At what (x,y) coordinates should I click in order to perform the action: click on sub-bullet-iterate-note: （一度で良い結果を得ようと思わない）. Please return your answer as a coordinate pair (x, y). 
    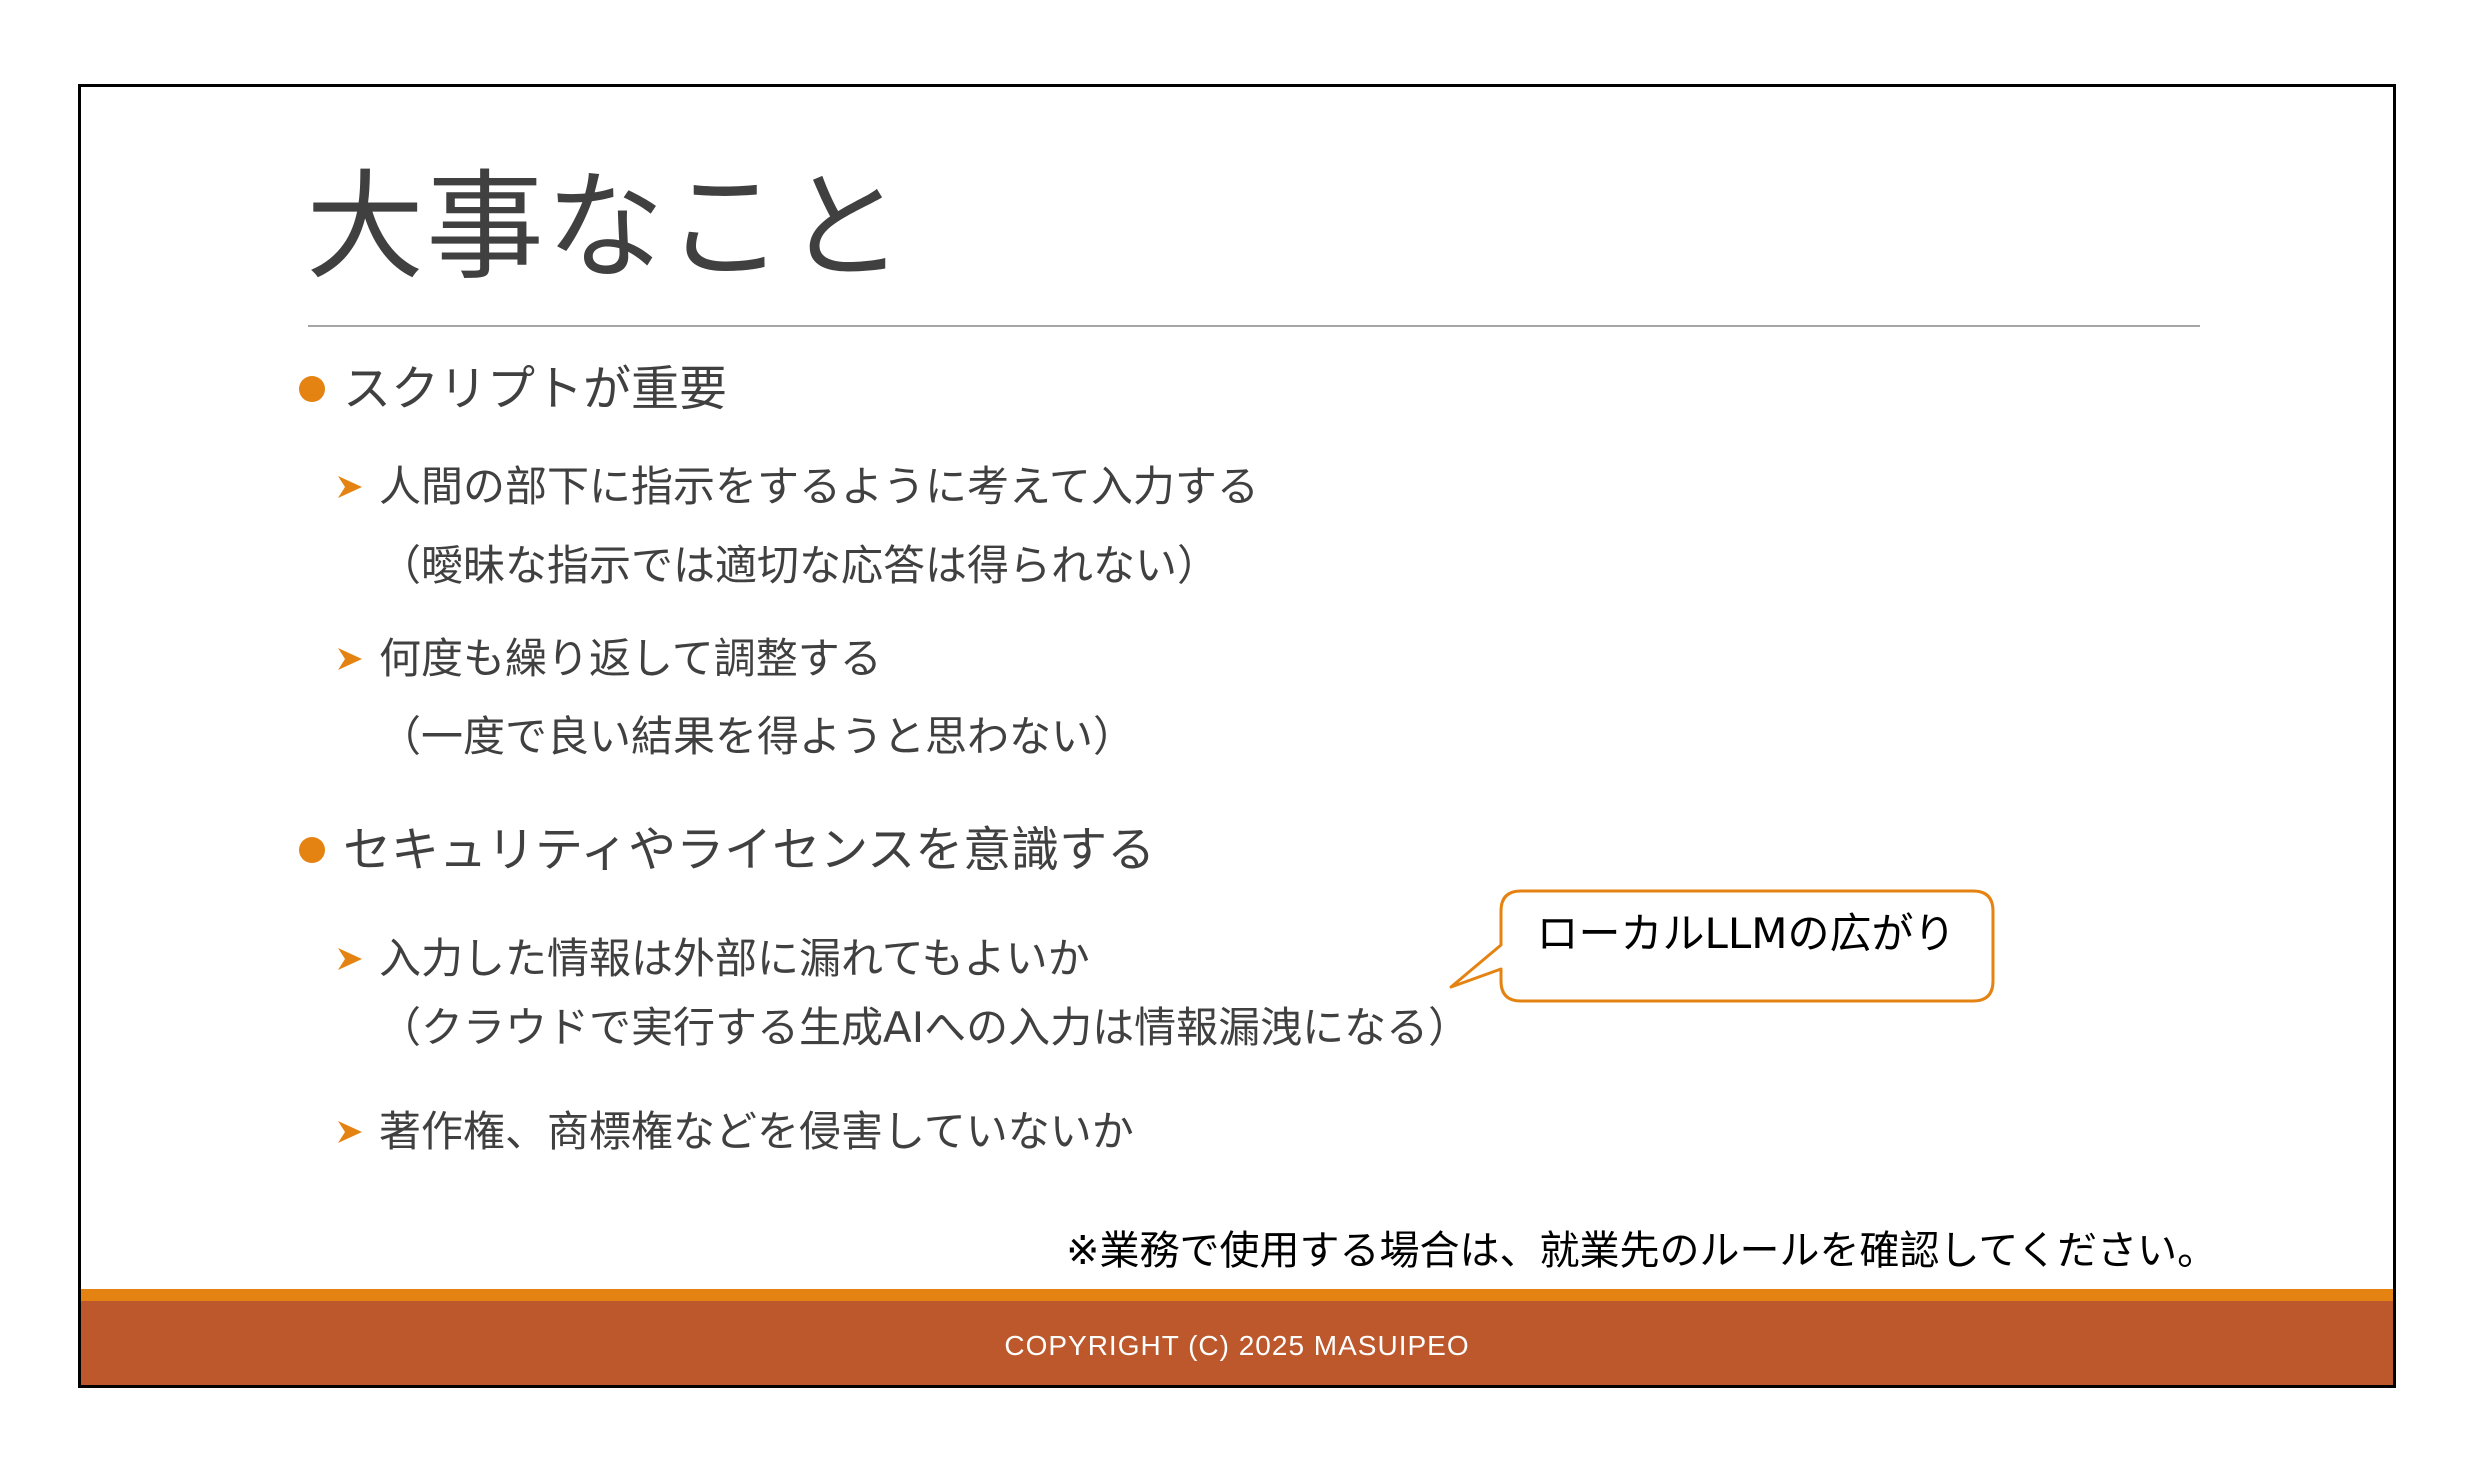
    Looking at the image, I should click on (757, 736).